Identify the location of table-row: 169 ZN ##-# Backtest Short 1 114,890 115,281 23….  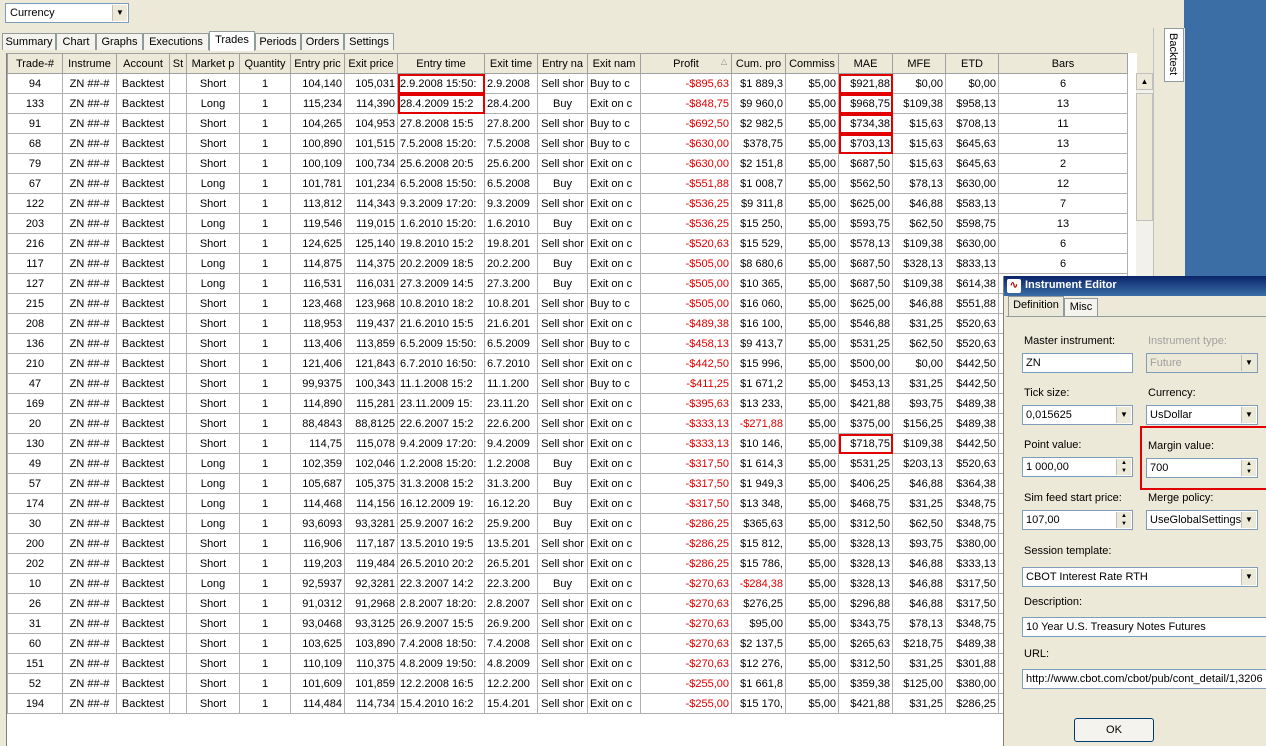
(567, 403).